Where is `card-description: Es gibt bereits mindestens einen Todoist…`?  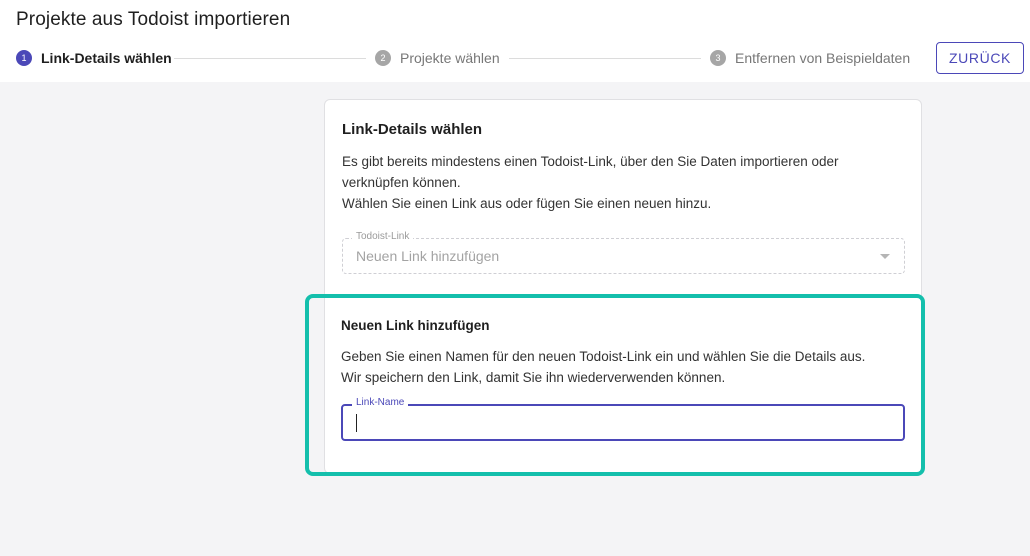 card-description: Es gibt bereits mindestens einen Todoist… is located at coordinates (622, 182).